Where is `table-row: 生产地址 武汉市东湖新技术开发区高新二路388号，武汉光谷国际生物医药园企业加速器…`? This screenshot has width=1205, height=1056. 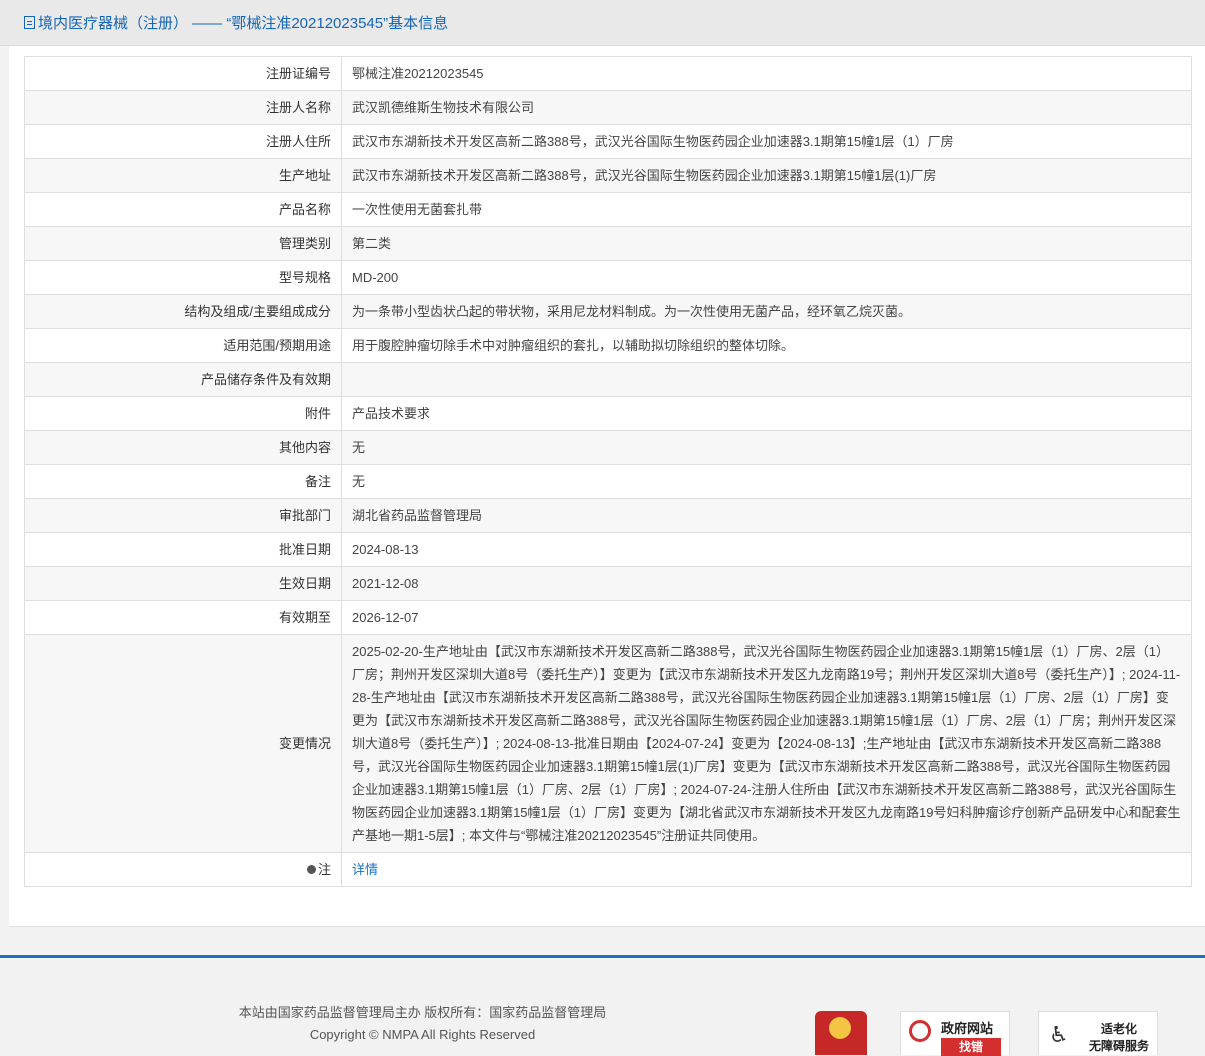 table-row: 生产地址 武汉市东湖新技术开发区高新二路388号，武汉光谷国际生物医药园企业加速器… is located at coordinates (608, 175).